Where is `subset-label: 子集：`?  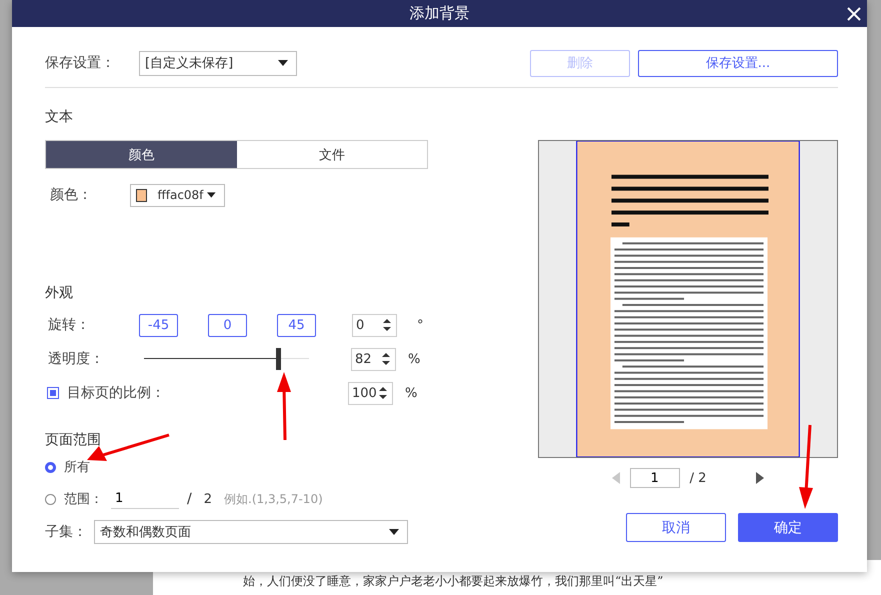
subset-label: 子集： is located at coordinates (66, 532).